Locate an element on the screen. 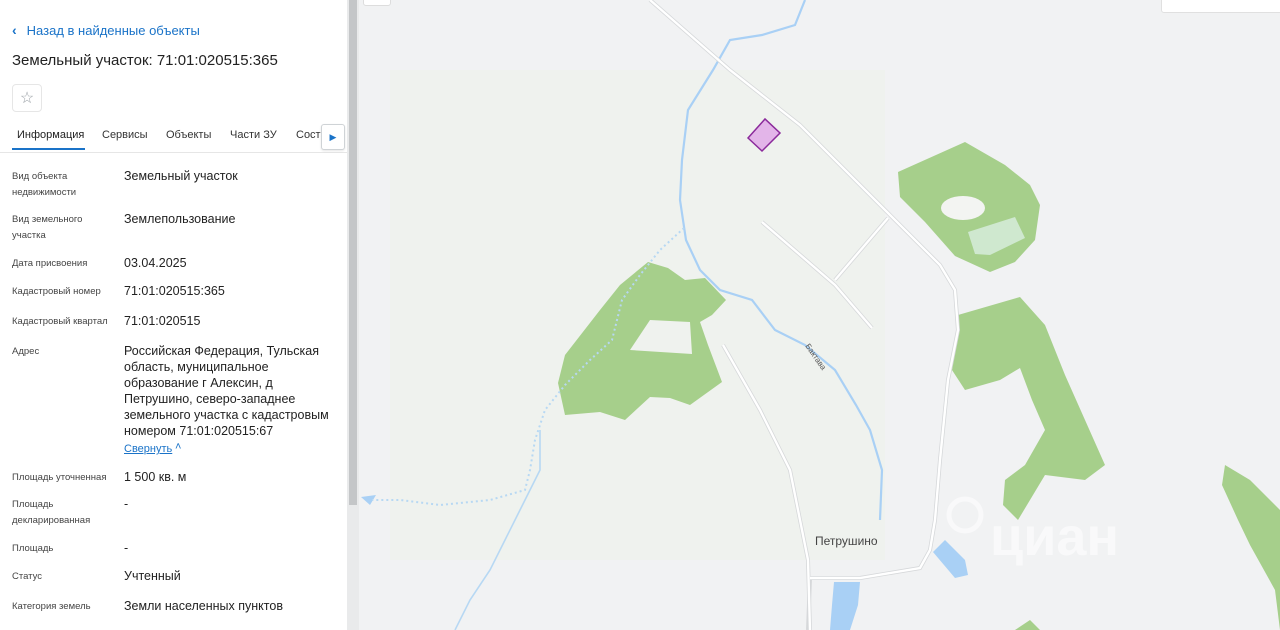 The image size is (1280, 630). chevron-left-icon: ‹ is located at coordinates (14, 30).